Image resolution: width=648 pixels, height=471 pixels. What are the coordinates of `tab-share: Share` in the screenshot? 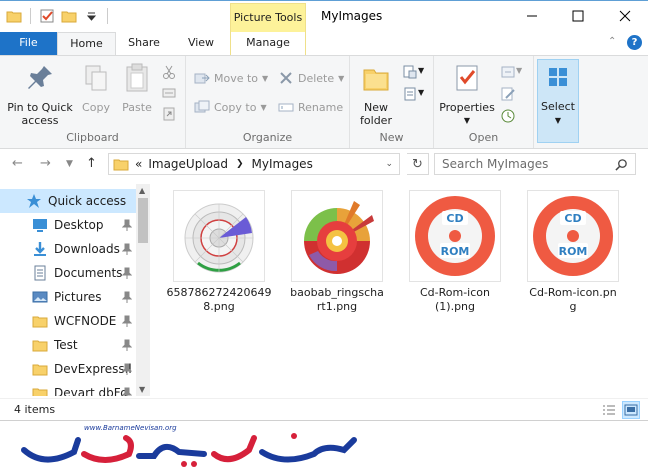 It's located at (144, 43).